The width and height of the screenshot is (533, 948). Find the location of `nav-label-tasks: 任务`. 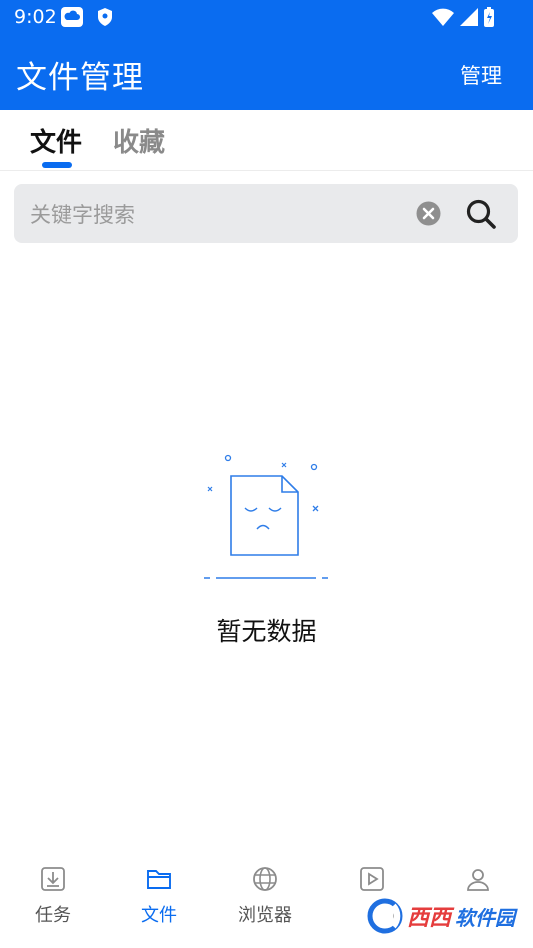

nav-label-tasks: 任务 is located at coordinates (53, 915).